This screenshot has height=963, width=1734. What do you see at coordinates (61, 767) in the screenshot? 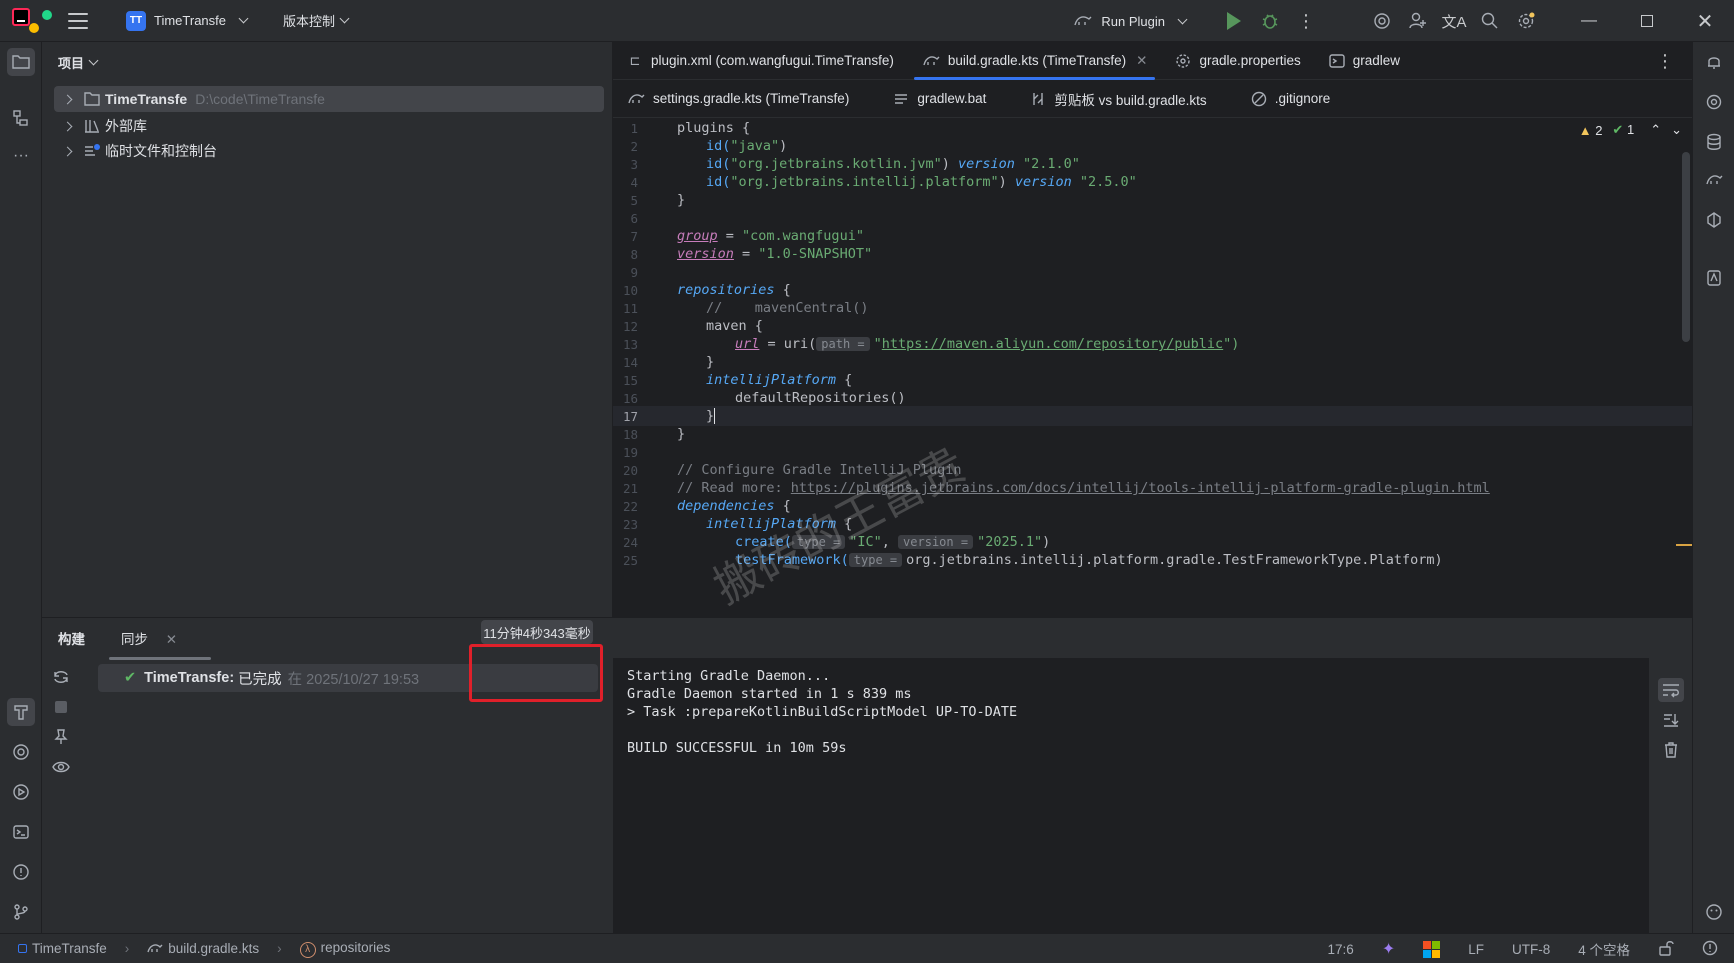
I see `view-filter-button` at bounding box center [61, 767].